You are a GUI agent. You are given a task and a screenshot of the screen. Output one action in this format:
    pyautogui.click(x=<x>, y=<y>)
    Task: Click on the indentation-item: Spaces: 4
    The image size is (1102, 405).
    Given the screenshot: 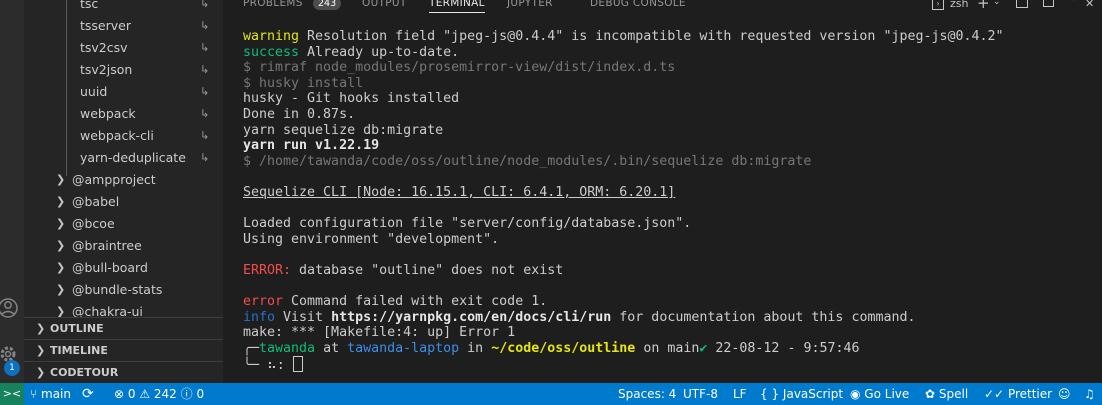 What is the action you would take?
    pyautogui.click(x=647, y=394)
    